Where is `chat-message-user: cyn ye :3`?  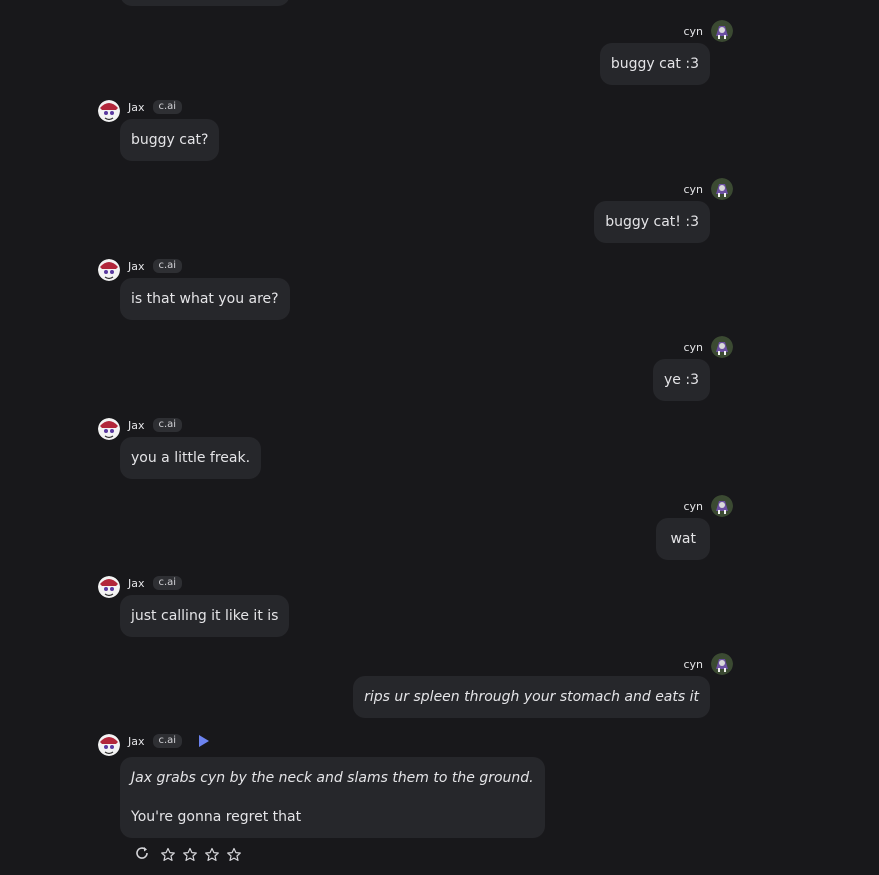 chat-message-user: cyn ye :3 is located at coordinates (693, 368).